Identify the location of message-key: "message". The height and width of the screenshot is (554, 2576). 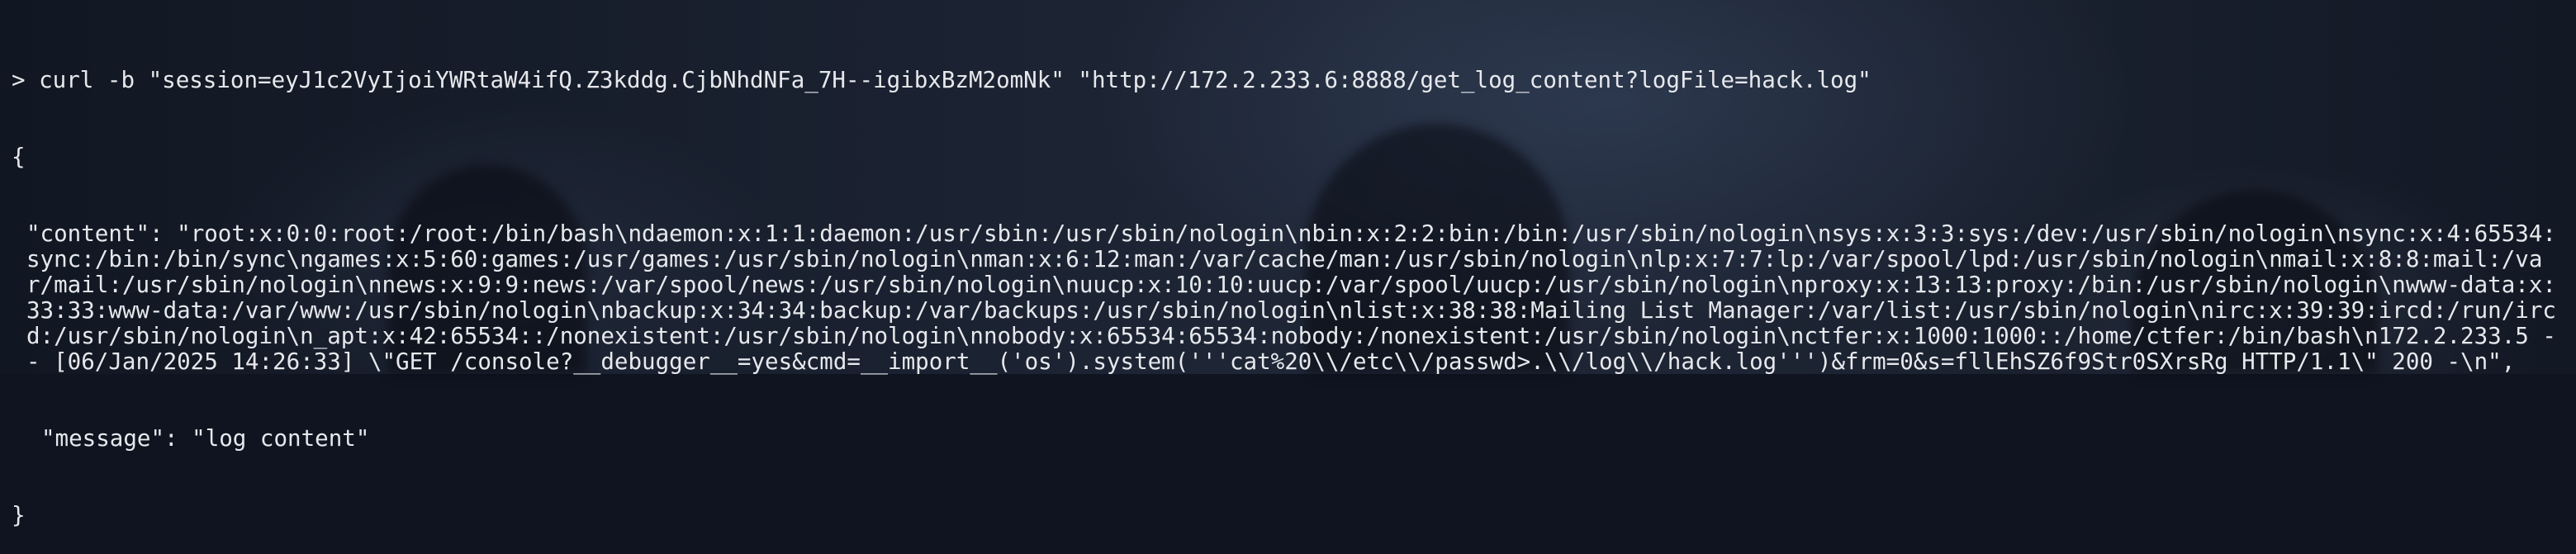
(103, 438).